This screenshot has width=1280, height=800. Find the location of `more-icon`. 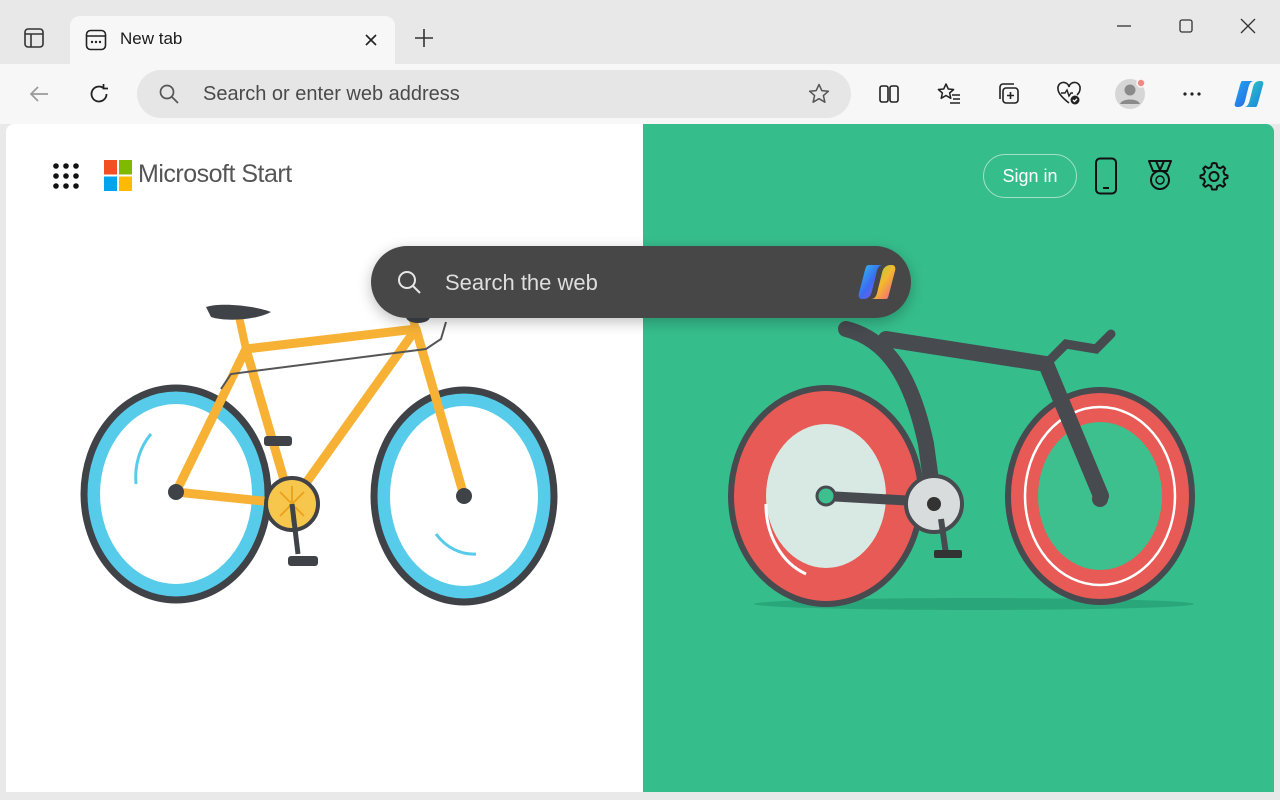

more-icon is located at coordinates (1192, 94).